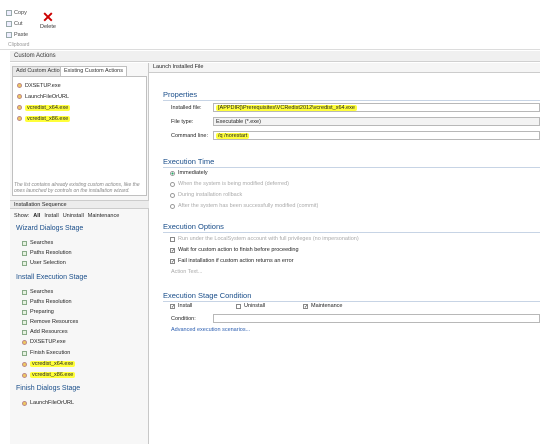 This screenshot has height=444, width=540. What do you see at coordinates (49, 375) in the screenshot?
I see `sequence-item: vcredist_x86.exe` at bounding box center [49, 375].